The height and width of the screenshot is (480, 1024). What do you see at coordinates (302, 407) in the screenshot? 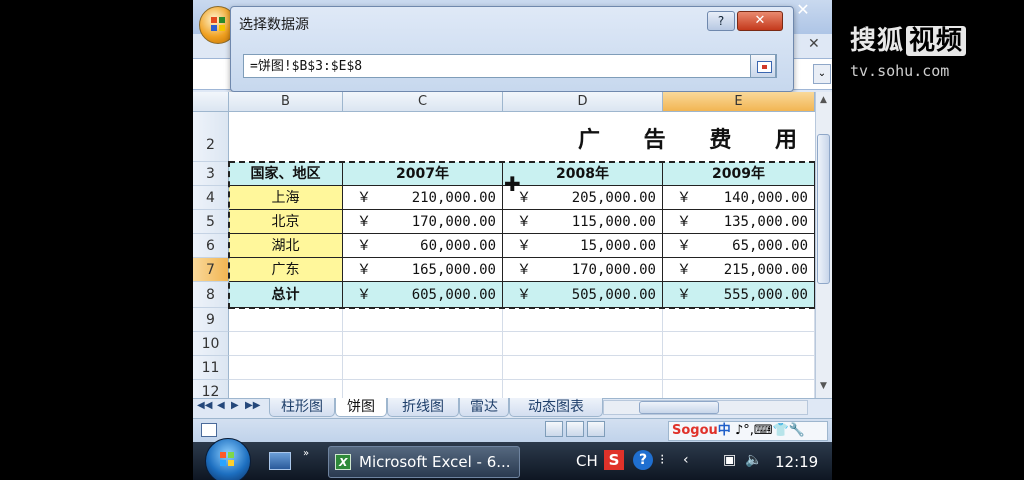
I see `tab-bar-chart: 柱形图` at bounding box center [302, 407].